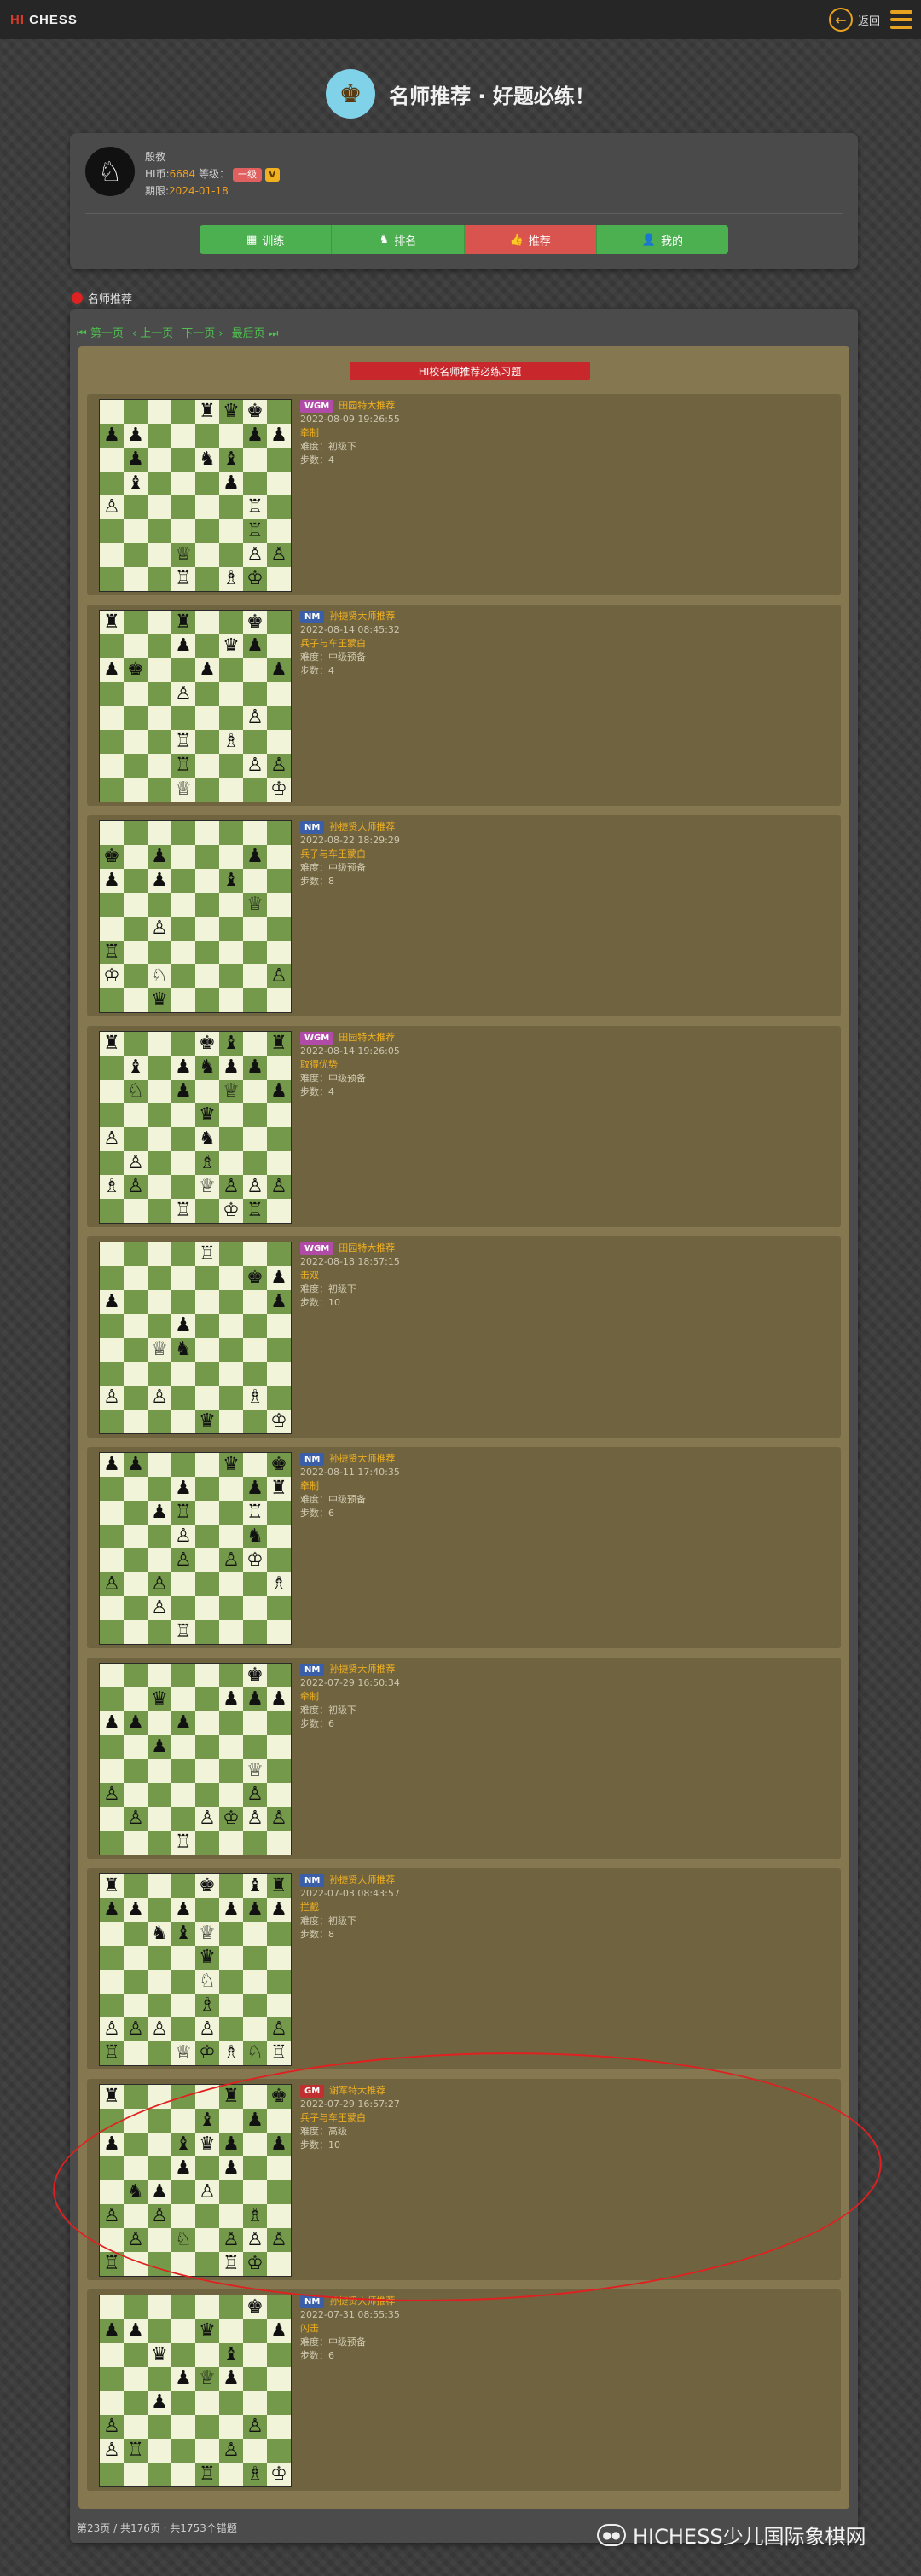  Describe the element at coordinates (255, 332) in the screenshot. I see `last-page-link: 最后页 ⏭` at that location.